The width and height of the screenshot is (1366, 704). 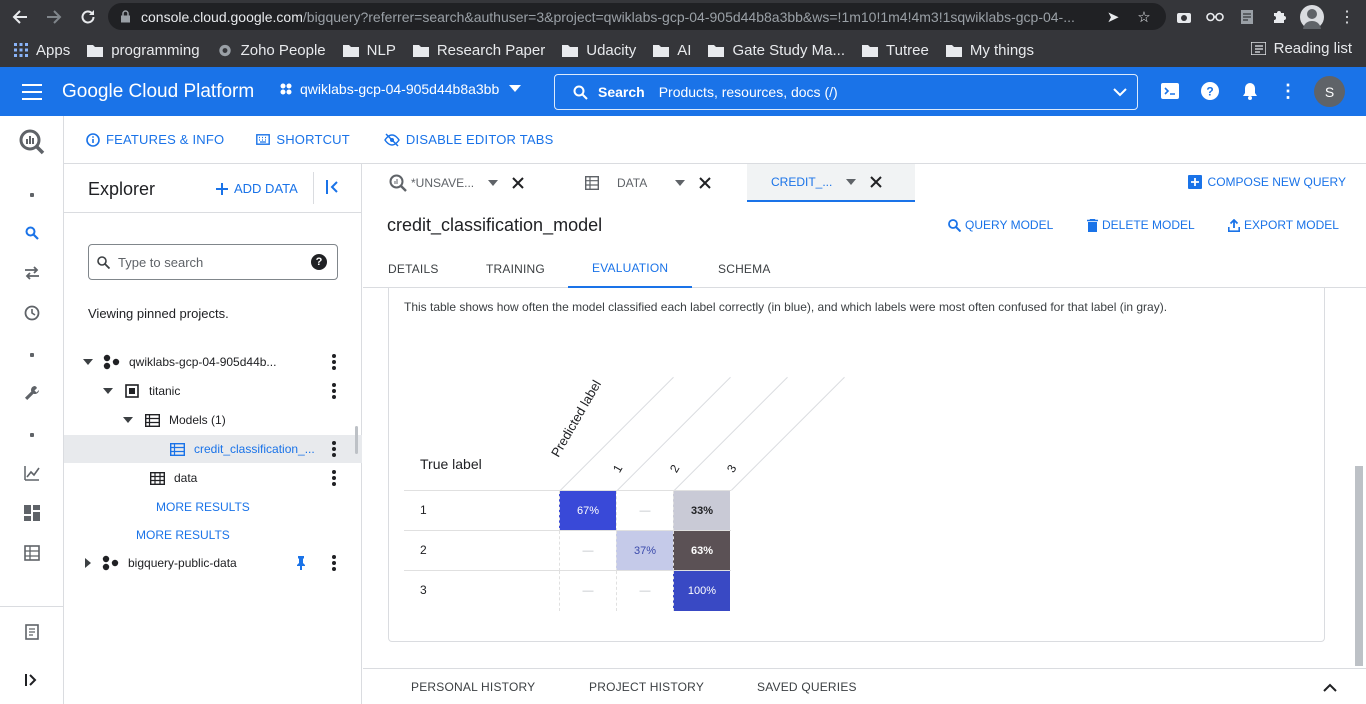 What do you see at coordinates (257, 188) in the screenshot?
I see `add-data-button: ADD DATA` at bounding box center [257, 188].